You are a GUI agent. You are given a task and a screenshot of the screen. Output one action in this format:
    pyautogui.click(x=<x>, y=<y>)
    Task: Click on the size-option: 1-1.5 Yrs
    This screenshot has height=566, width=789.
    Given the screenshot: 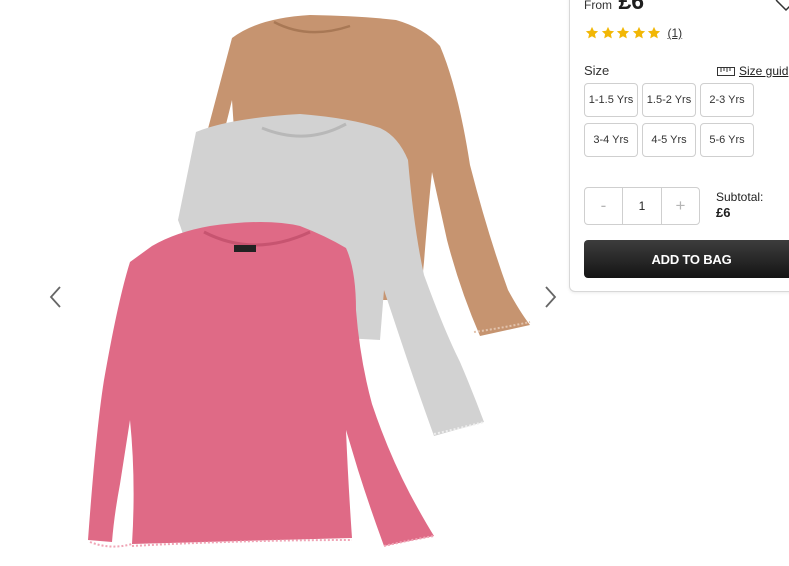 What is the action you would take?
    pyautogui.click(x=611, y=100)
    